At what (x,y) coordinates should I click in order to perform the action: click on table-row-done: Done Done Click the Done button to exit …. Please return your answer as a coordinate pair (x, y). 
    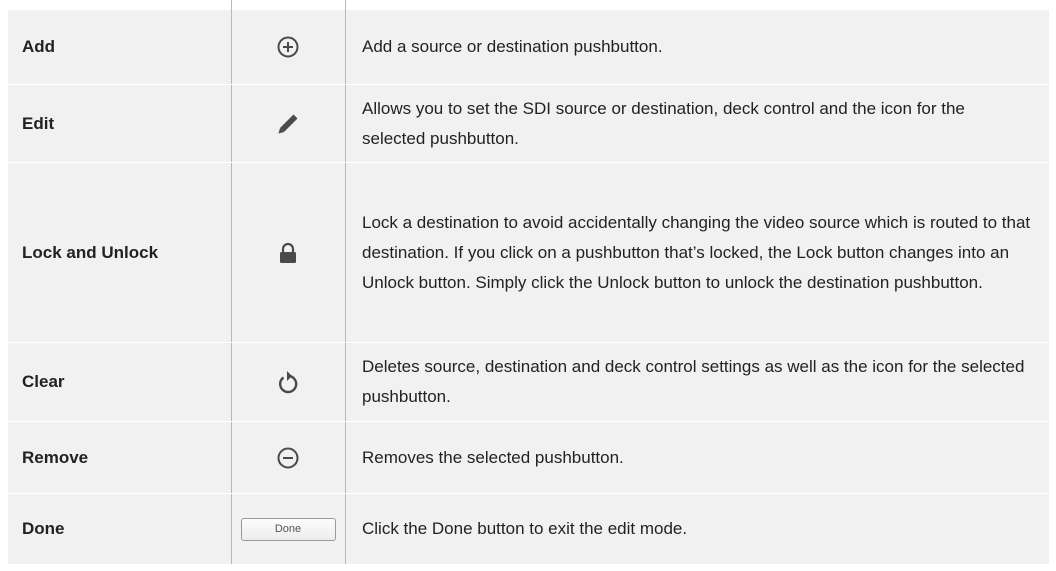
    Looking at the image, I should click on (528, 529).